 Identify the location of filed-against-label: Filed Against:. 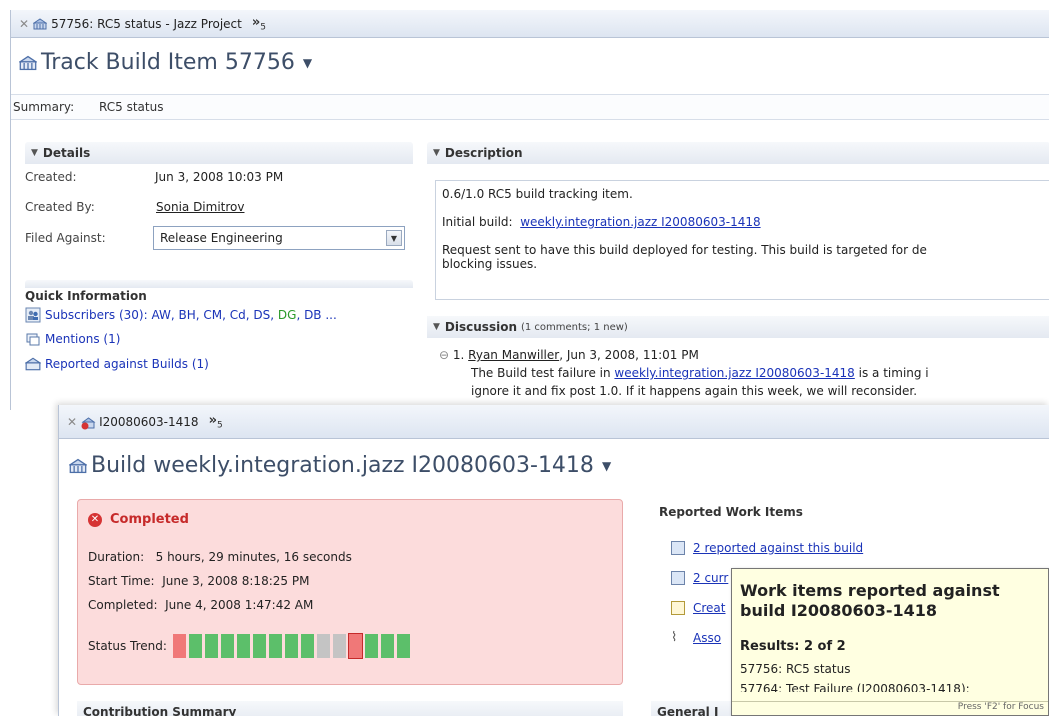
(65, 238).